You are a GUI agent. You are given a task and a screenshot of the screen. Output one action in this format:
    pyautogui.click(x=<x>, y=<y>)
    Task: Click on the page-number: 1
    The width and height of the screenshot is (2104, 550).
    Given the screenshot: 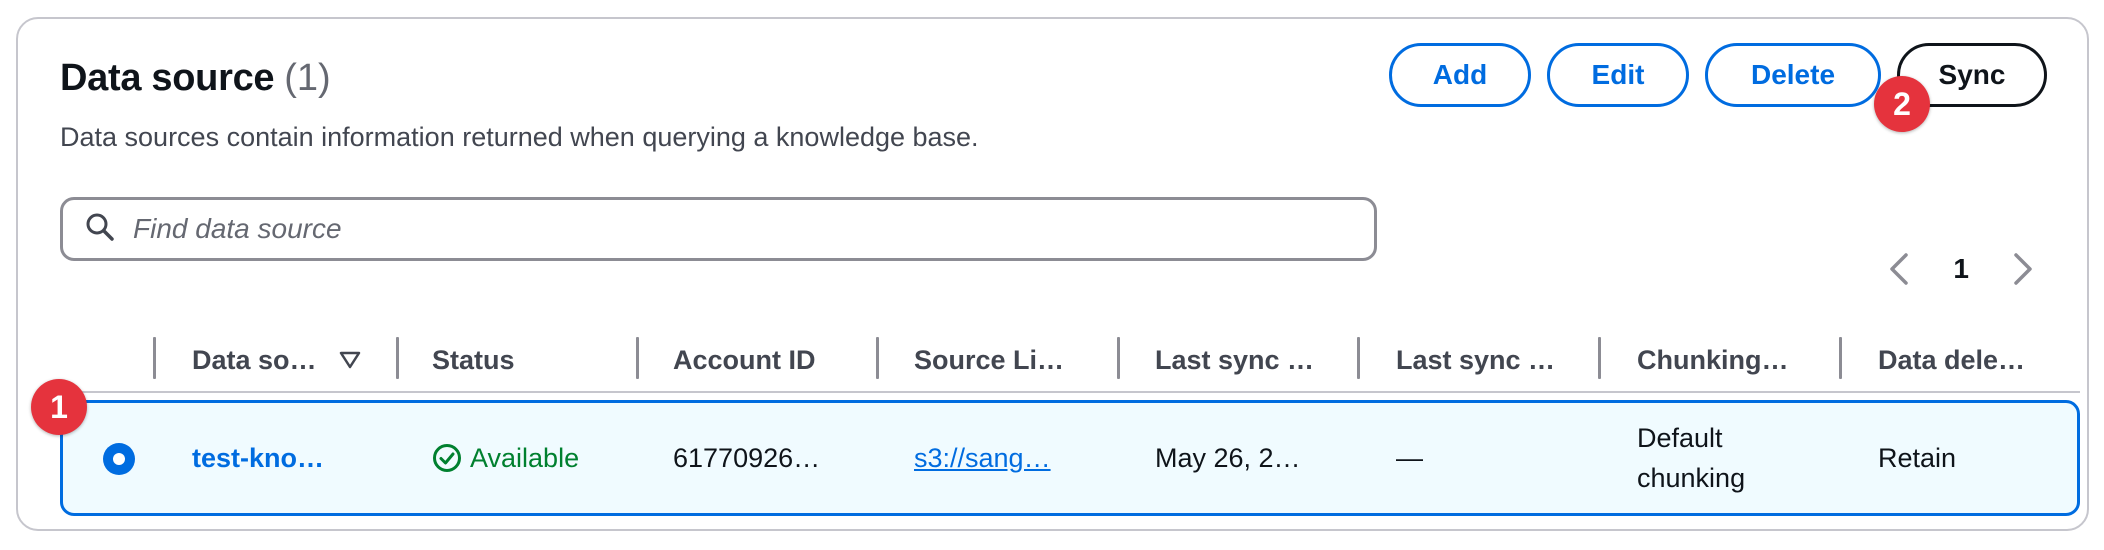 What is the action you would take?
    pyautogui.click(x=1961, y=269)
    